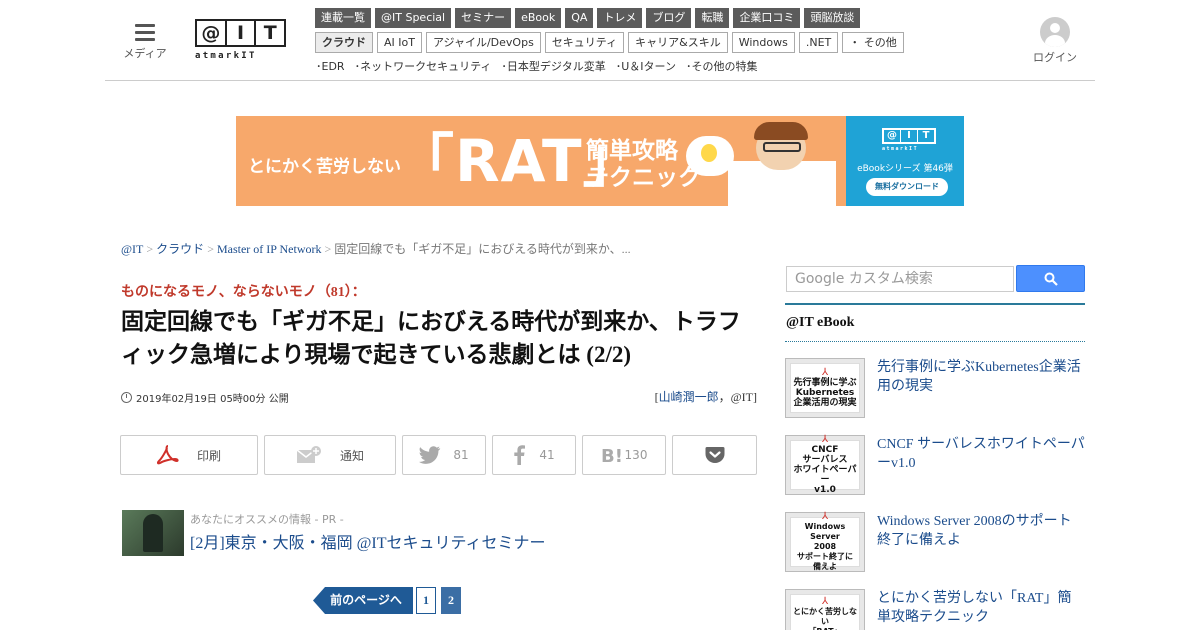  I want to click on banner-download-button: 無料ダウンロード, so click(907, 187).